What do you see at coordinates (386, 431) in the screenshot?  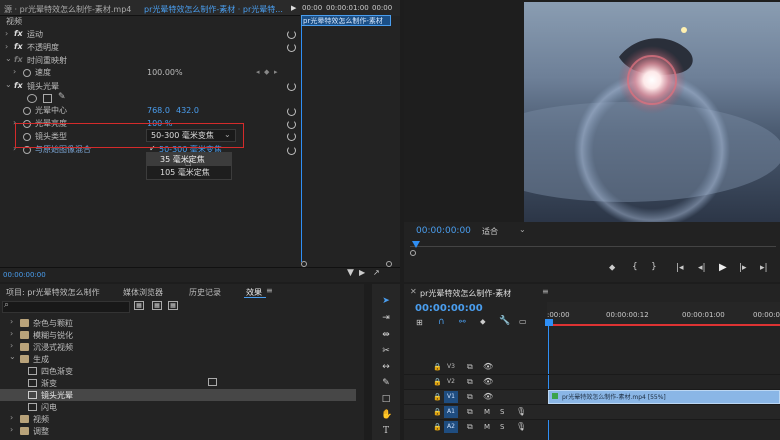 I see `type-tool-icon: T` at bounding box center [386, 431].